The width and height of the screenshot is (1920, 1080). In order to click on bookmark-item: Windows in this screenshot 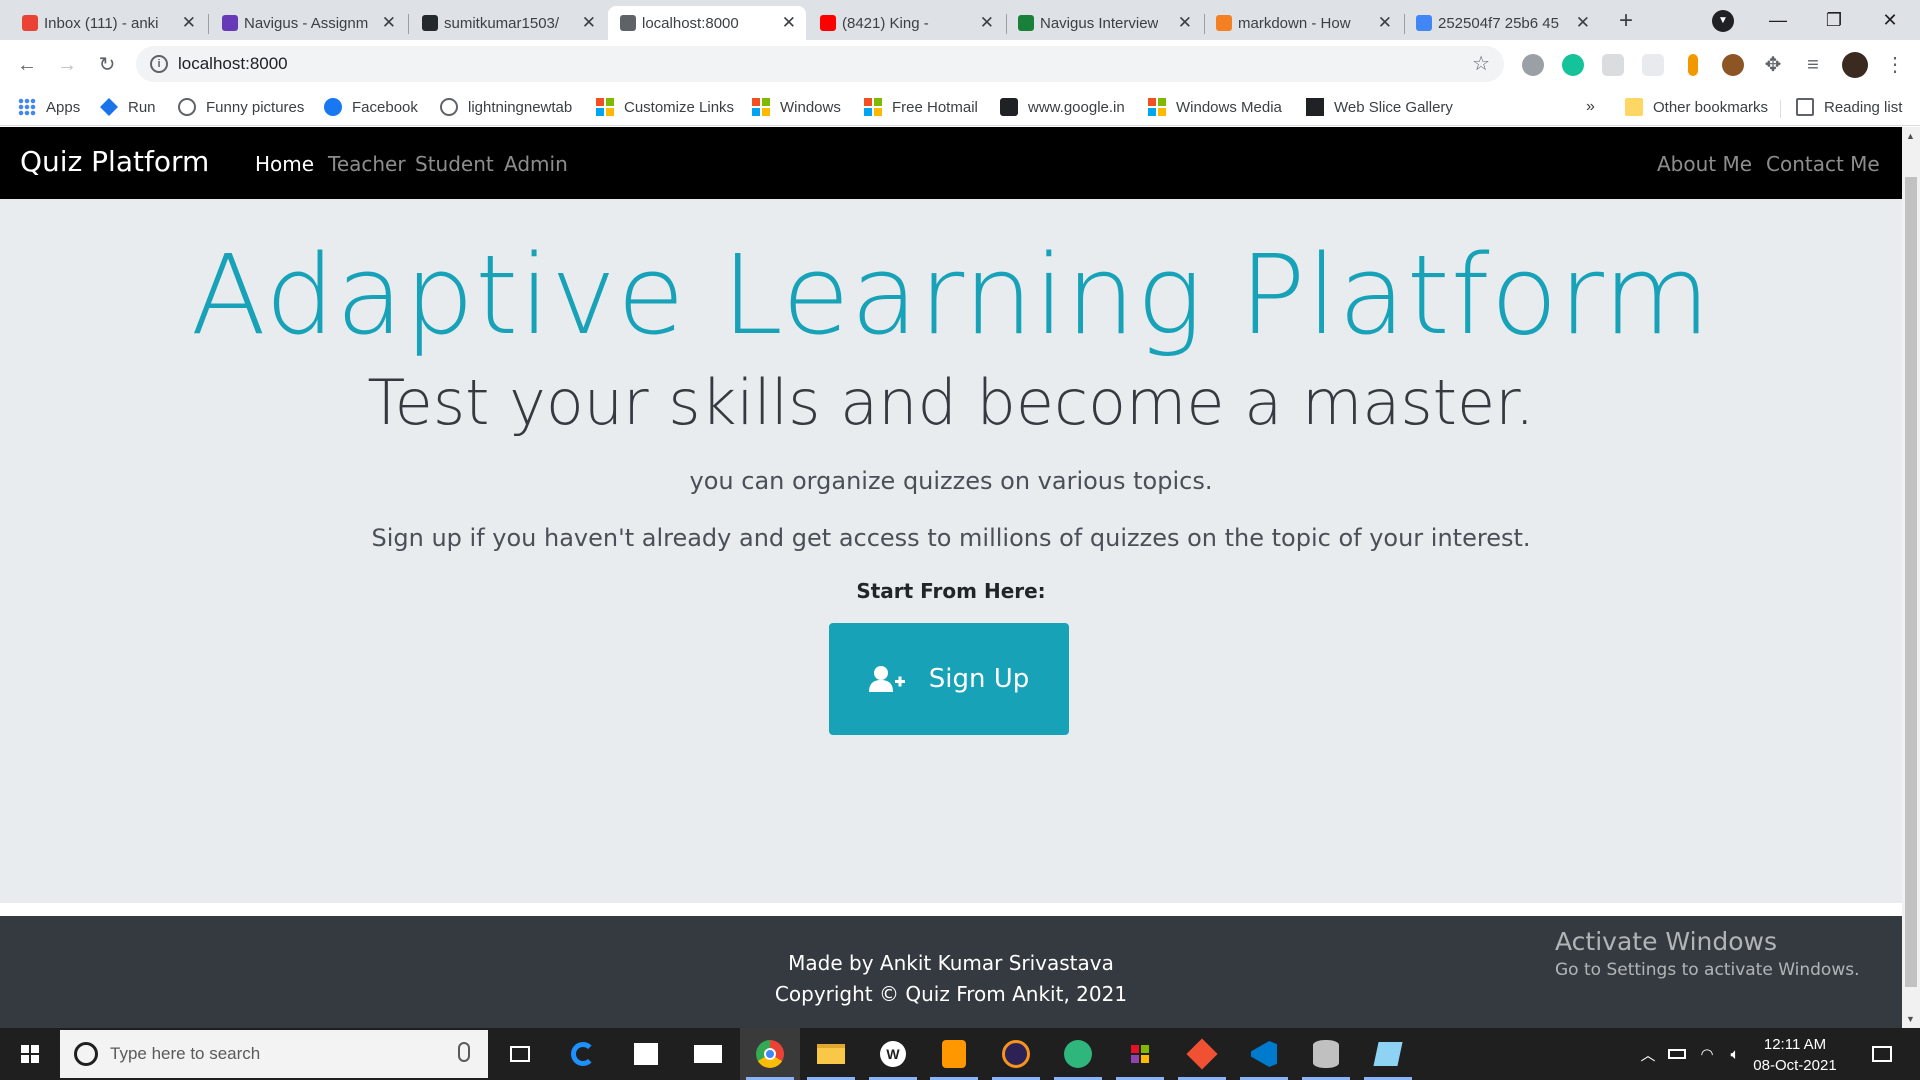, I will do `click(796, 107)`.